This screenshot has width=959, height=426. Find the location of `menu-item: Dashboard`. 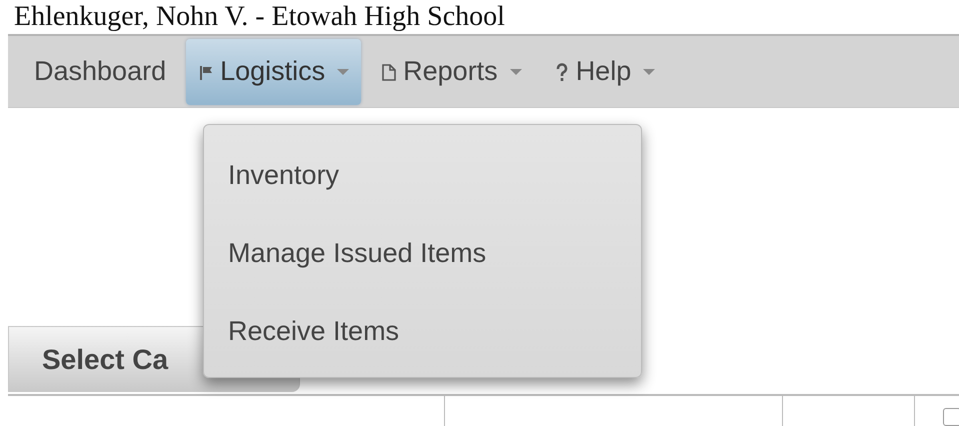

menu-item: Dashboard is located at coordinates (100, 71).